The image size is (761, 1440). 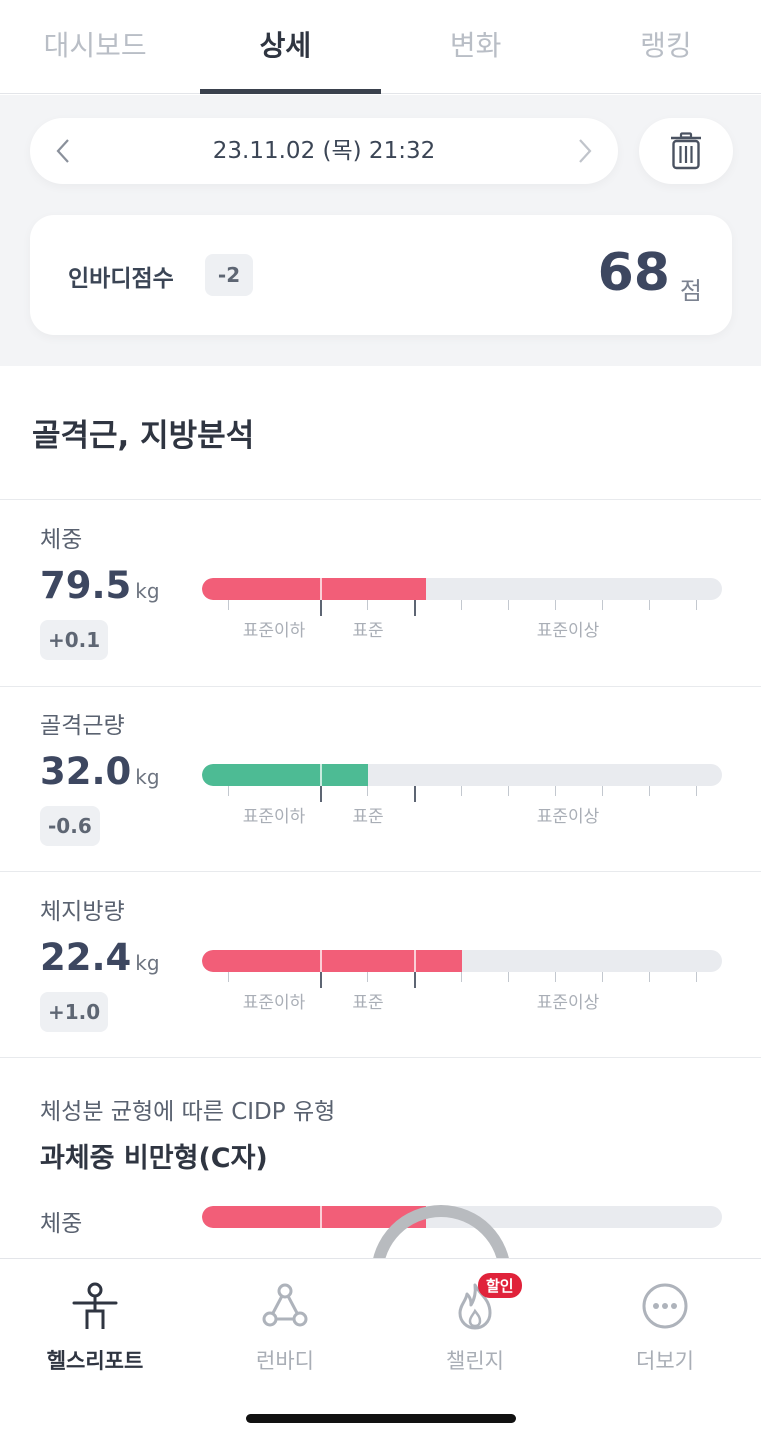 What do you see at coordinates (61, 540) in the screenshot?
I see `metric-label: 체중` at bounding box center [61, 540].